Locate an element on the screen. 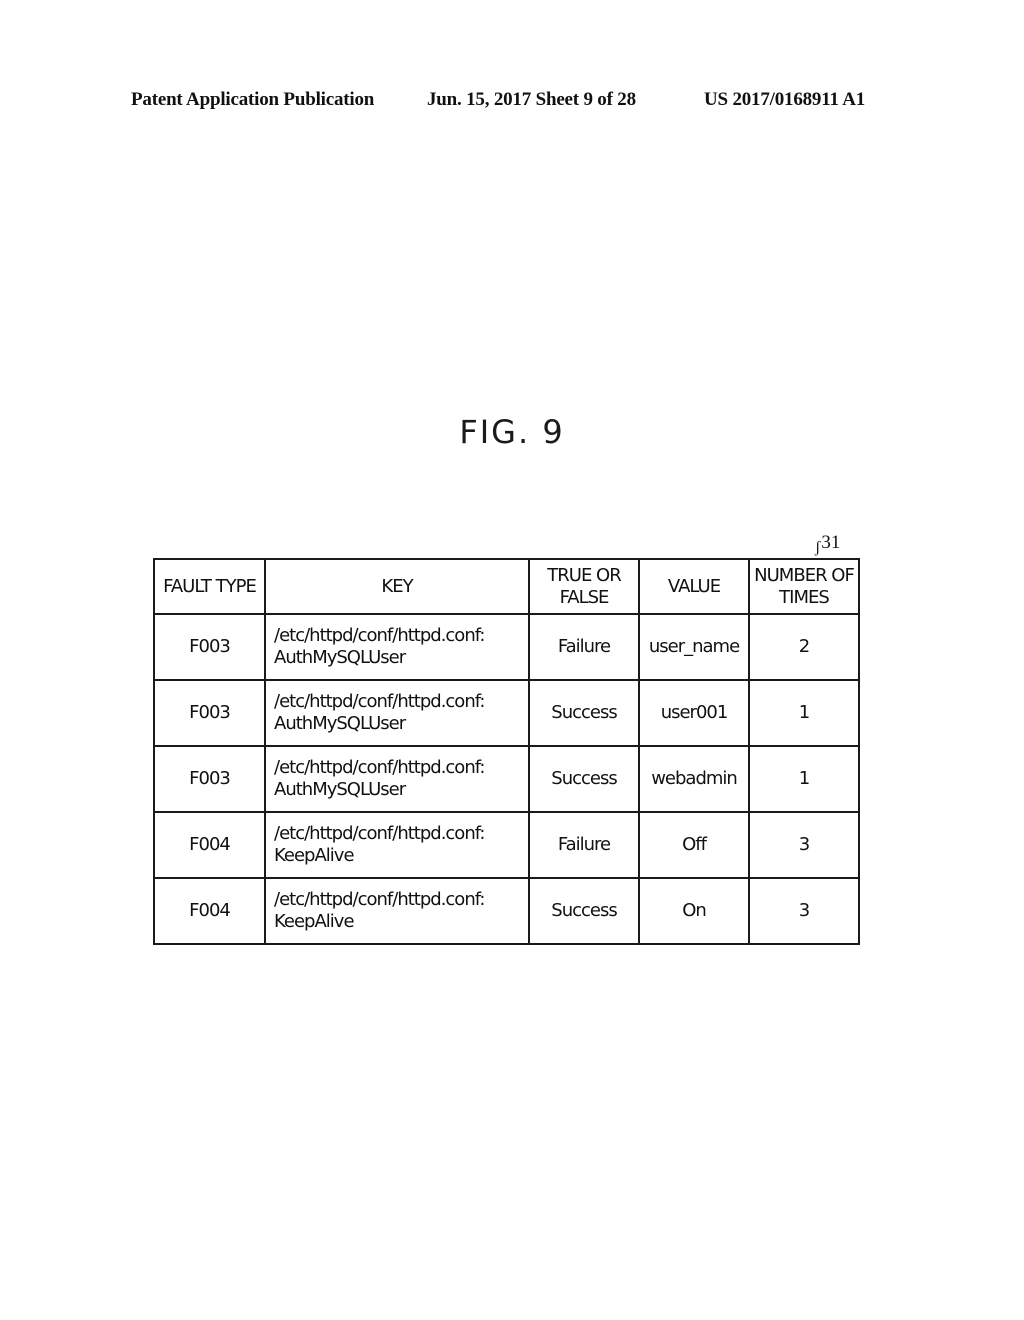  cell-number-of-times: 2 is located at coordinates (804, 647).